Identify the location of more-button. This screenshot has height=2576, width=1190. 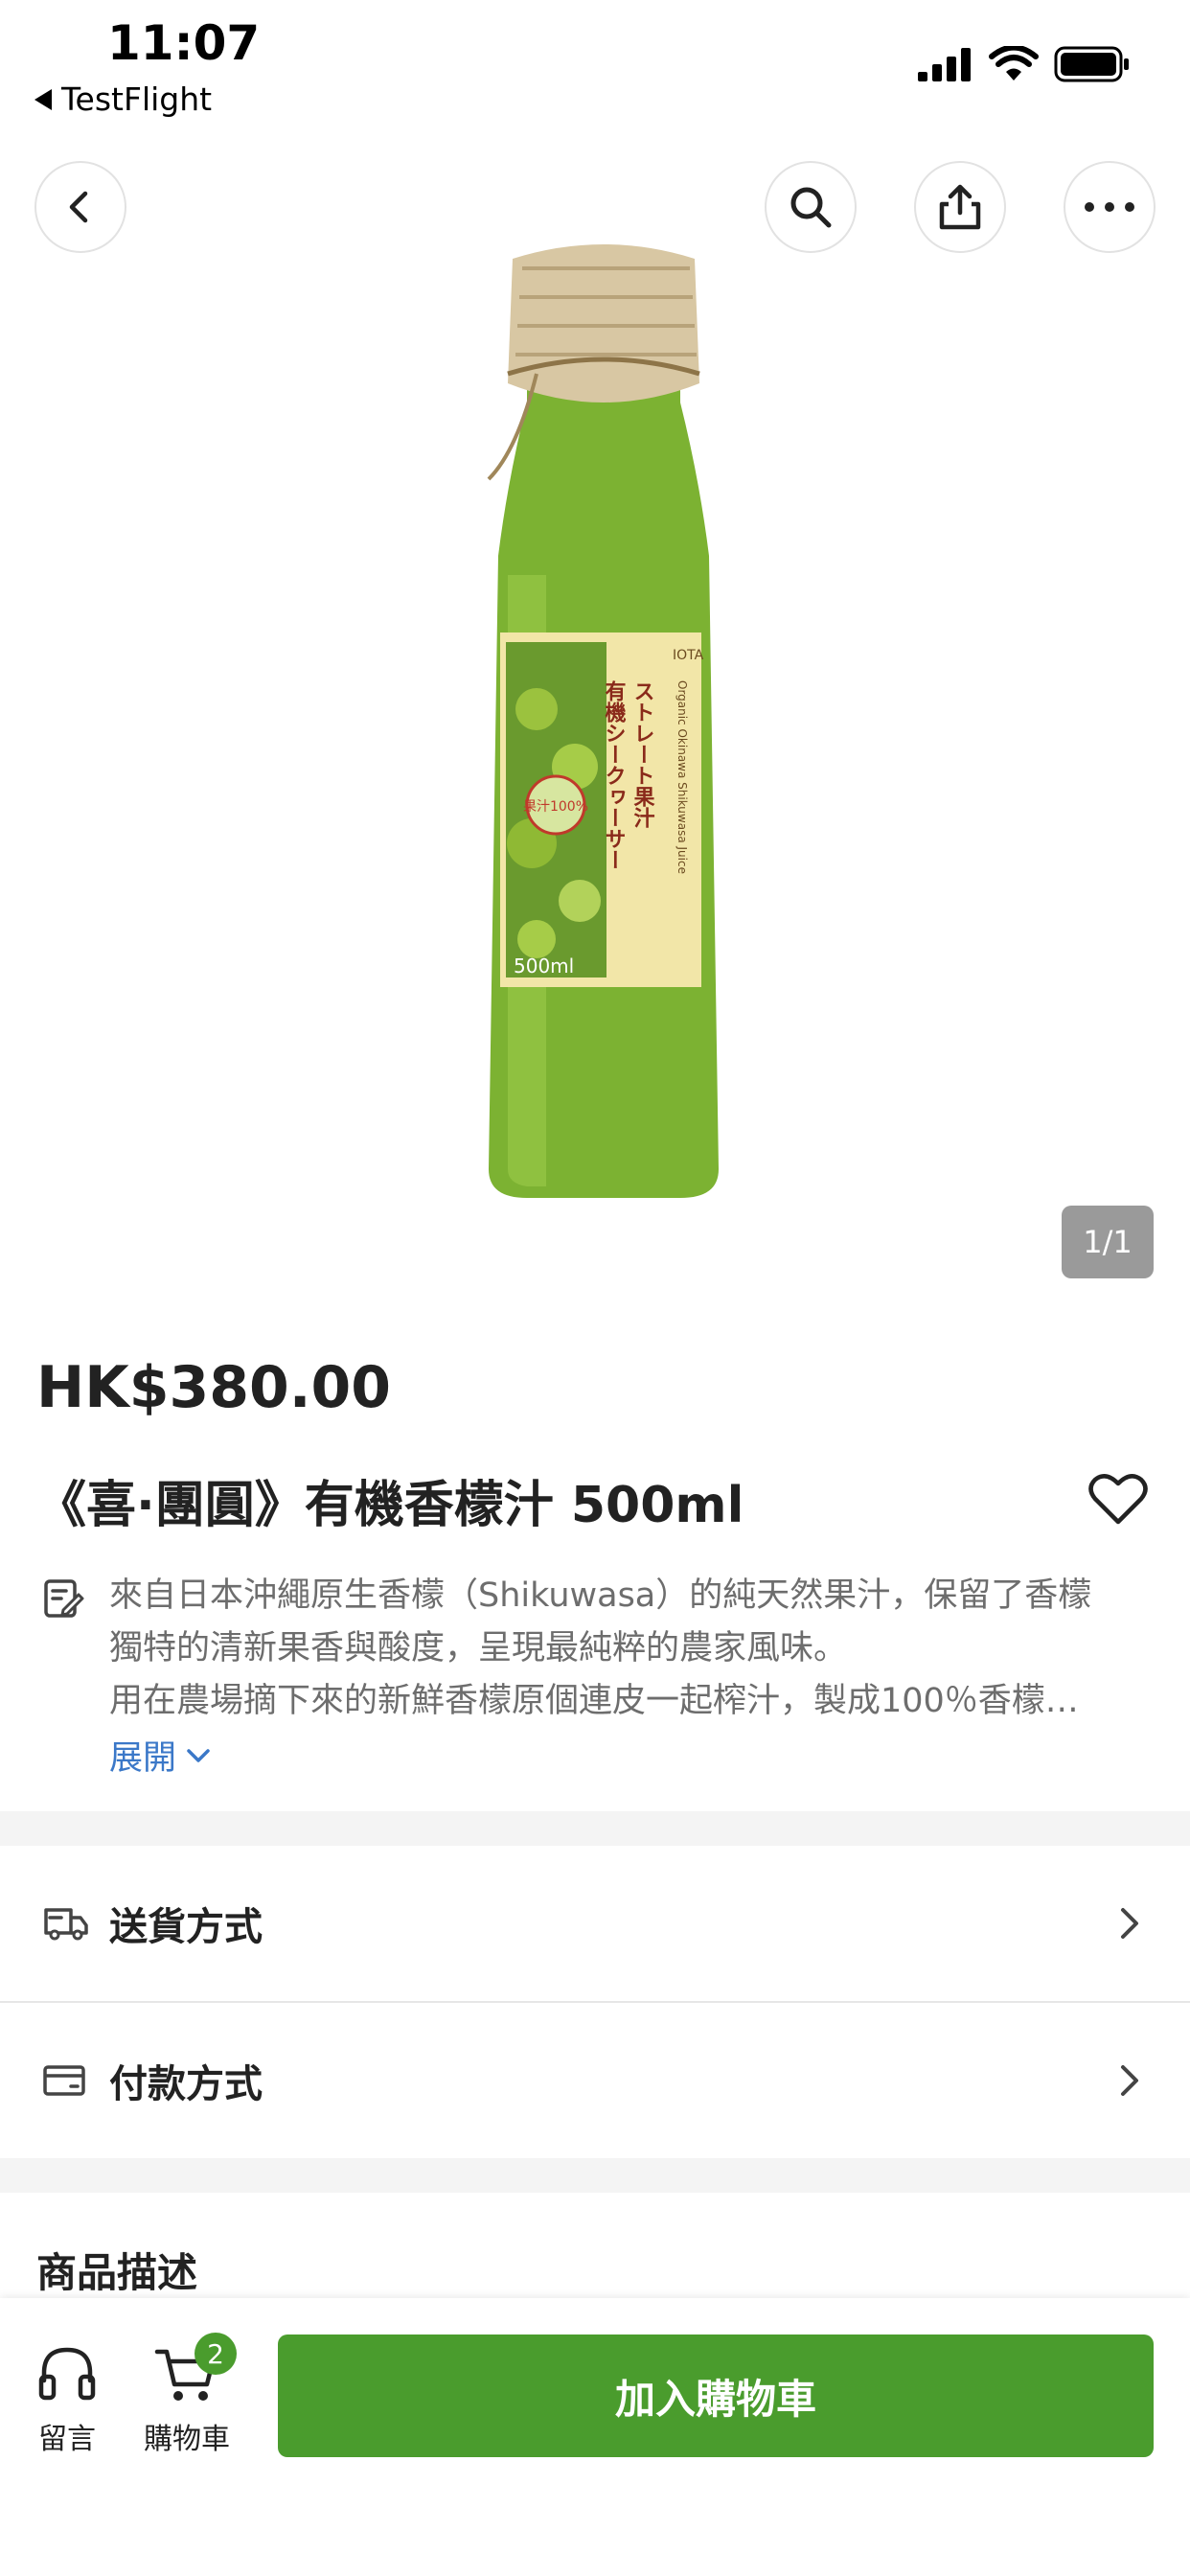
(1110, 207).